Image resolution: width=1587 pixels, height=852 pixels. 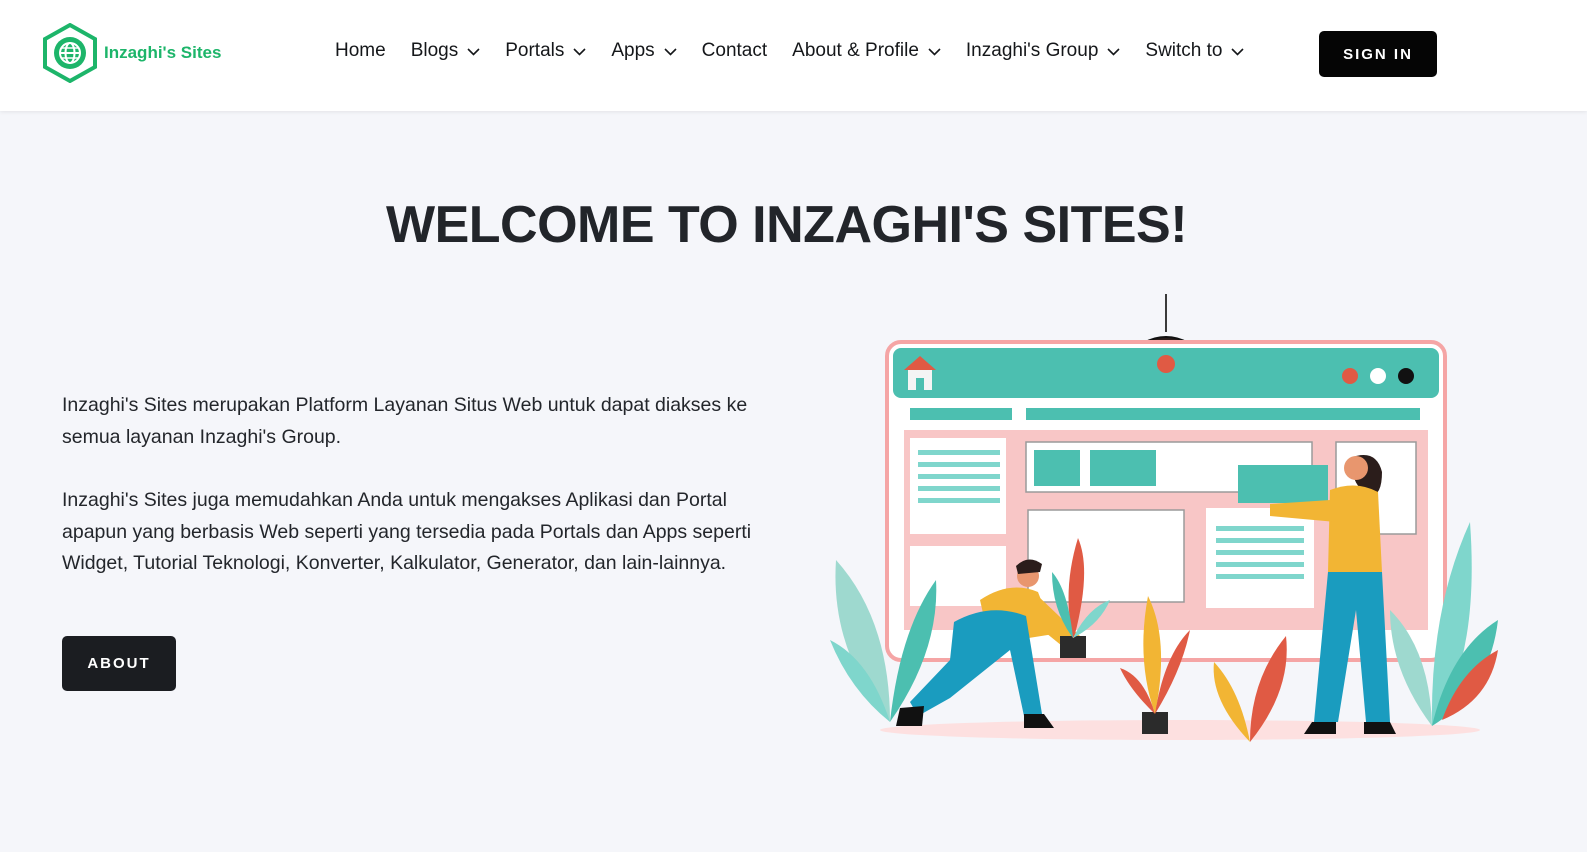 I want to click on nav-item-contact: Contact, so click(x=734, y=51).